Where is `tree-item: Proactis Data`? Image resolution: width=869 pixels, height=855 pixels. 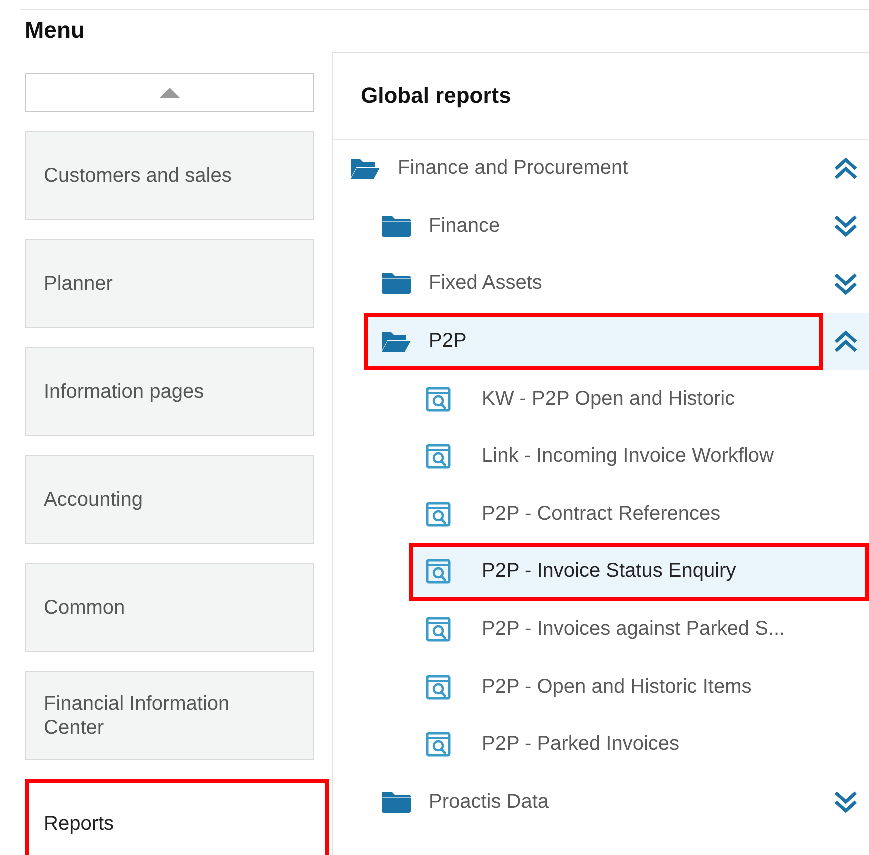
tree-item: Proactis Data is located at coordinates (593, 803).